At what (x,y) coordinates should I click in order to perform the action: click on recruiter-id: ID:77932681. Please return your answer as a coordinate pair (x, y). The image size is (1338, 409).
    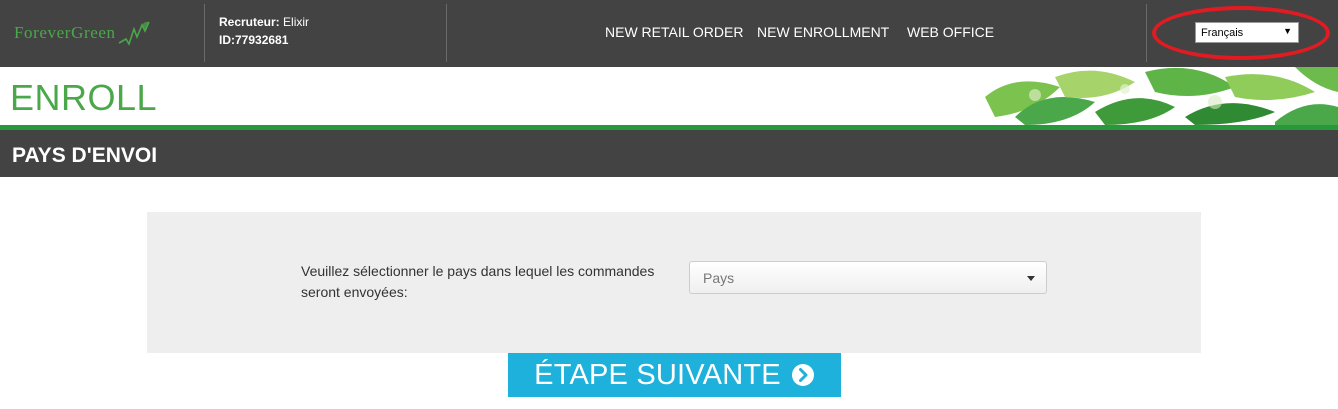
    Looking at the image, I should click on (254, 40).